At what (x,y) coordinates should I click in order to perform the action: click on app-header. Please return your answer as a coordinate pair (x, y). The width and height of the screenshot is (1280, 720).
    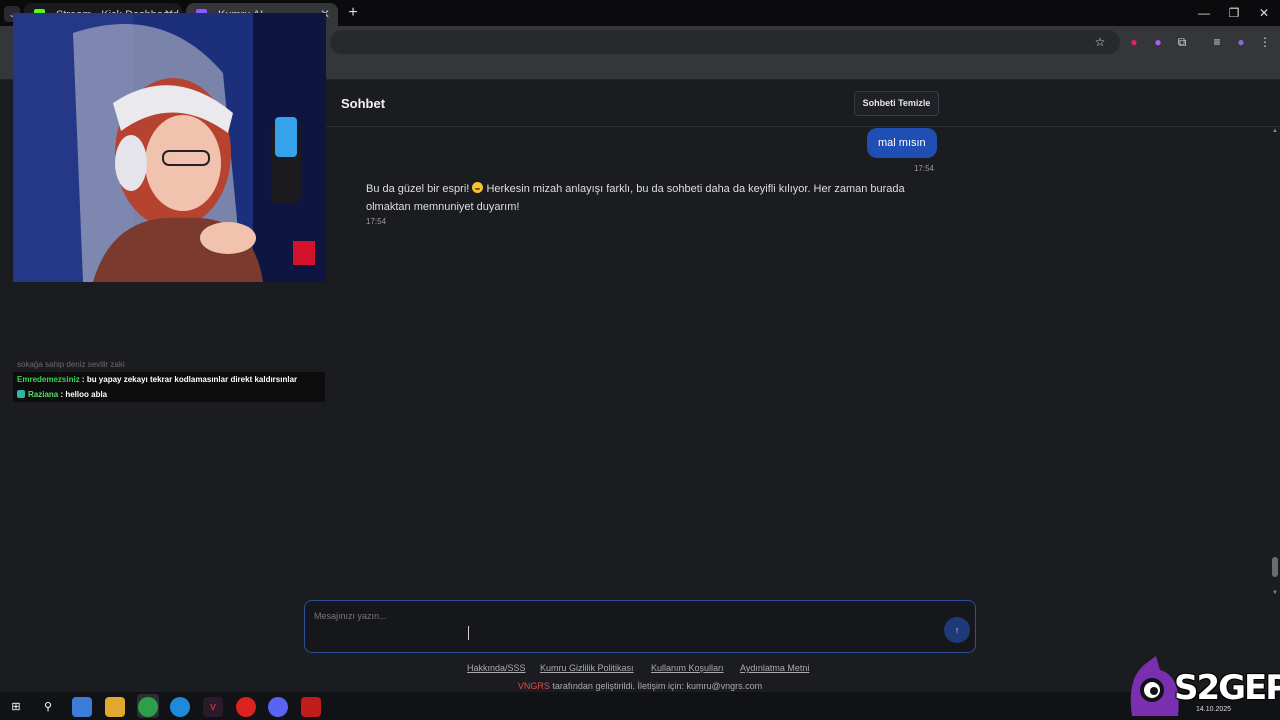
    Looking at the image, I should click on (803, 103).